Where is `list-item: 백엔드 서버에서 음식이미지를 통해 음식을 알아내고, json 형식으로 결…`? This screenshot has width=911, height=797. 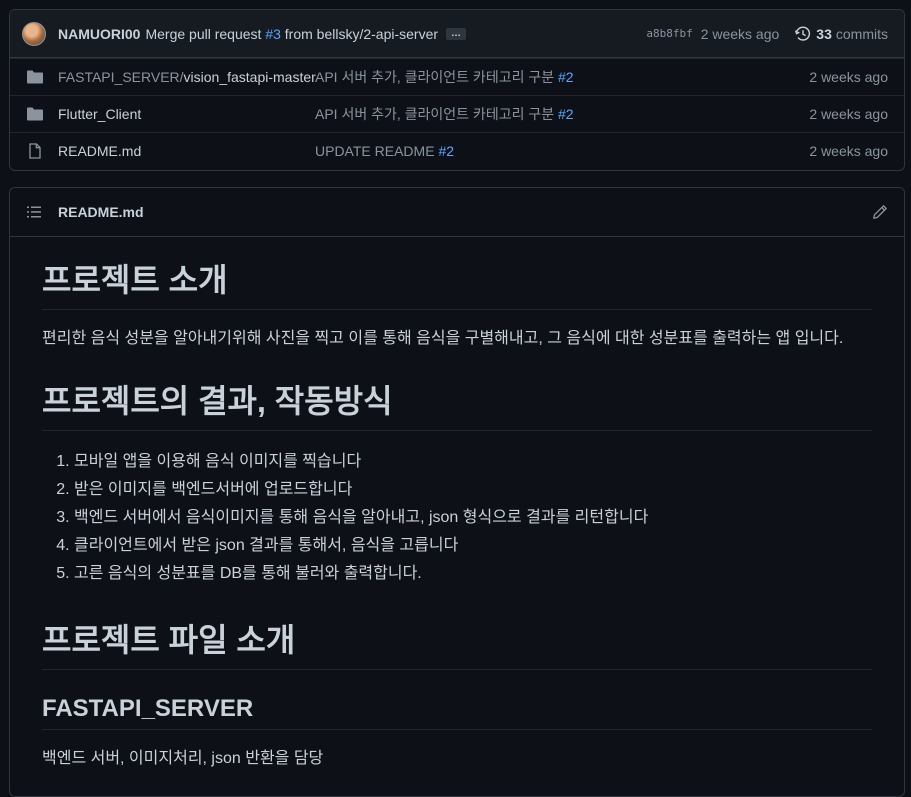
list-item: 백엔드 서버에서 음식이미지를 통해 음식을 알아내고, json 형식으로 결… is located at coordinates (473, 518).